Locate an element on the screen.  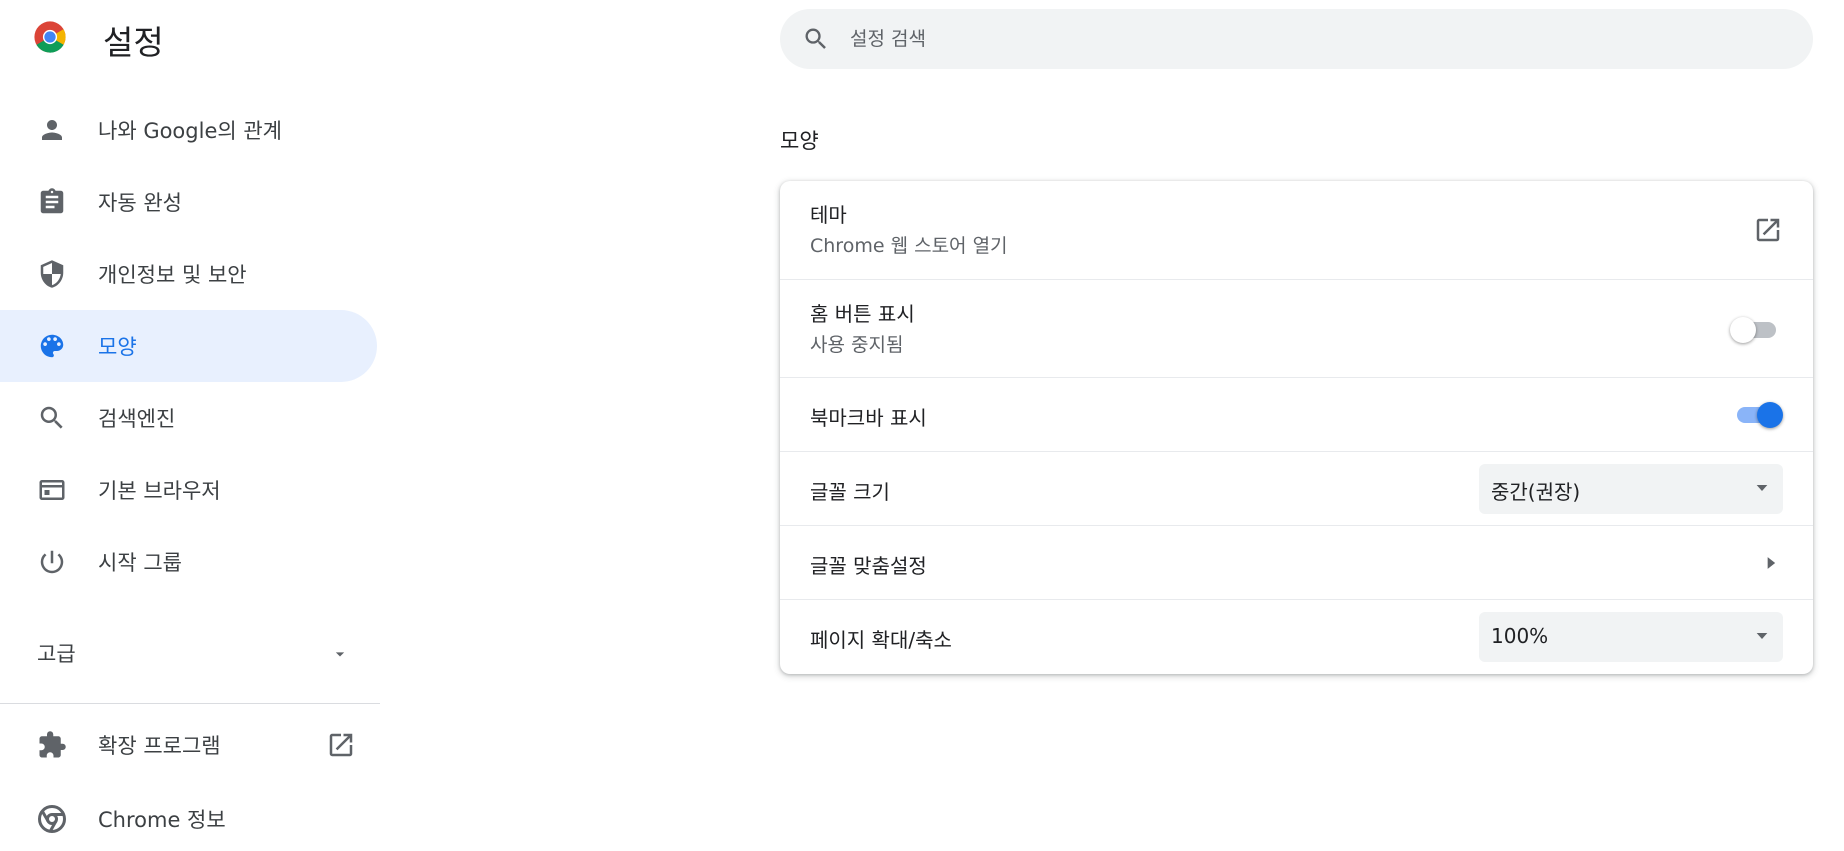
shield-icon is located at coordinates (52, 274).